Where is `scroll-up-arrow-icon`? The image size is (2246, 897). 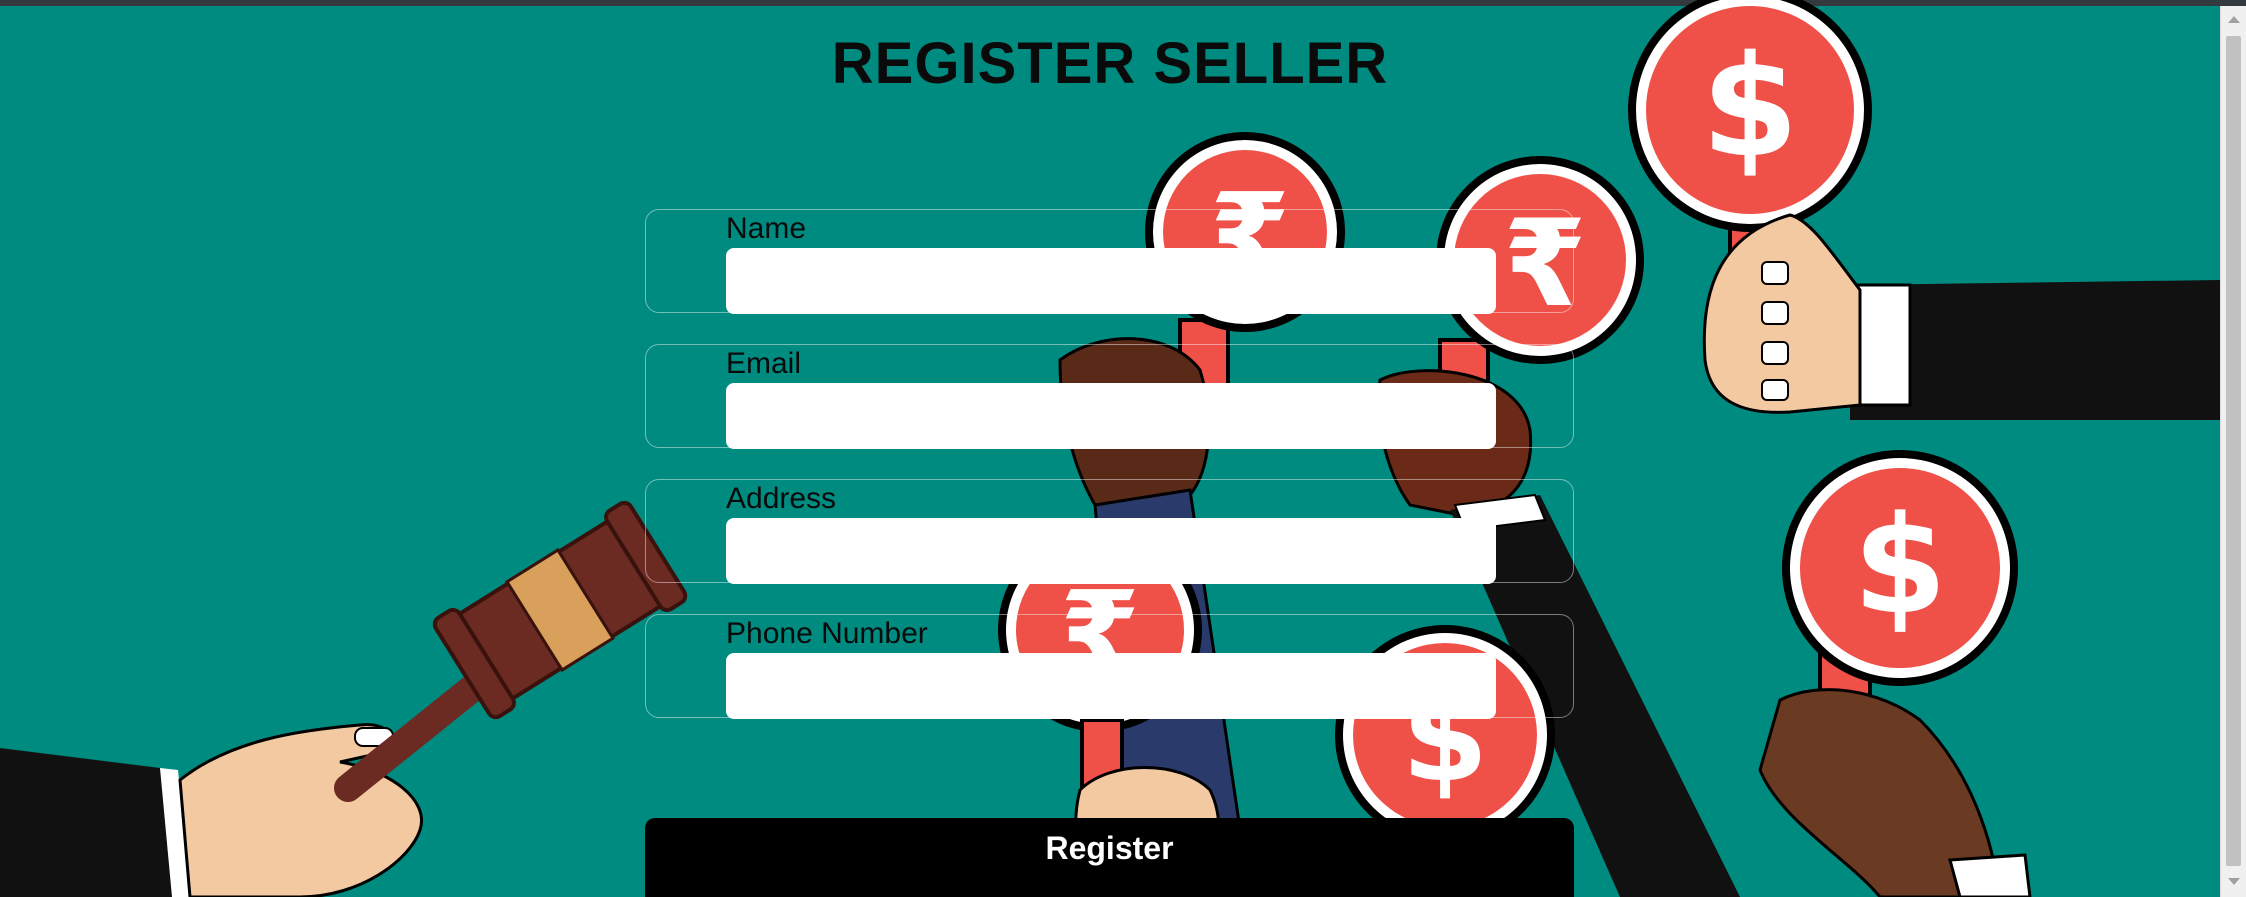
scroll-up-arrow-icon is located at coordinates (2234, 19).